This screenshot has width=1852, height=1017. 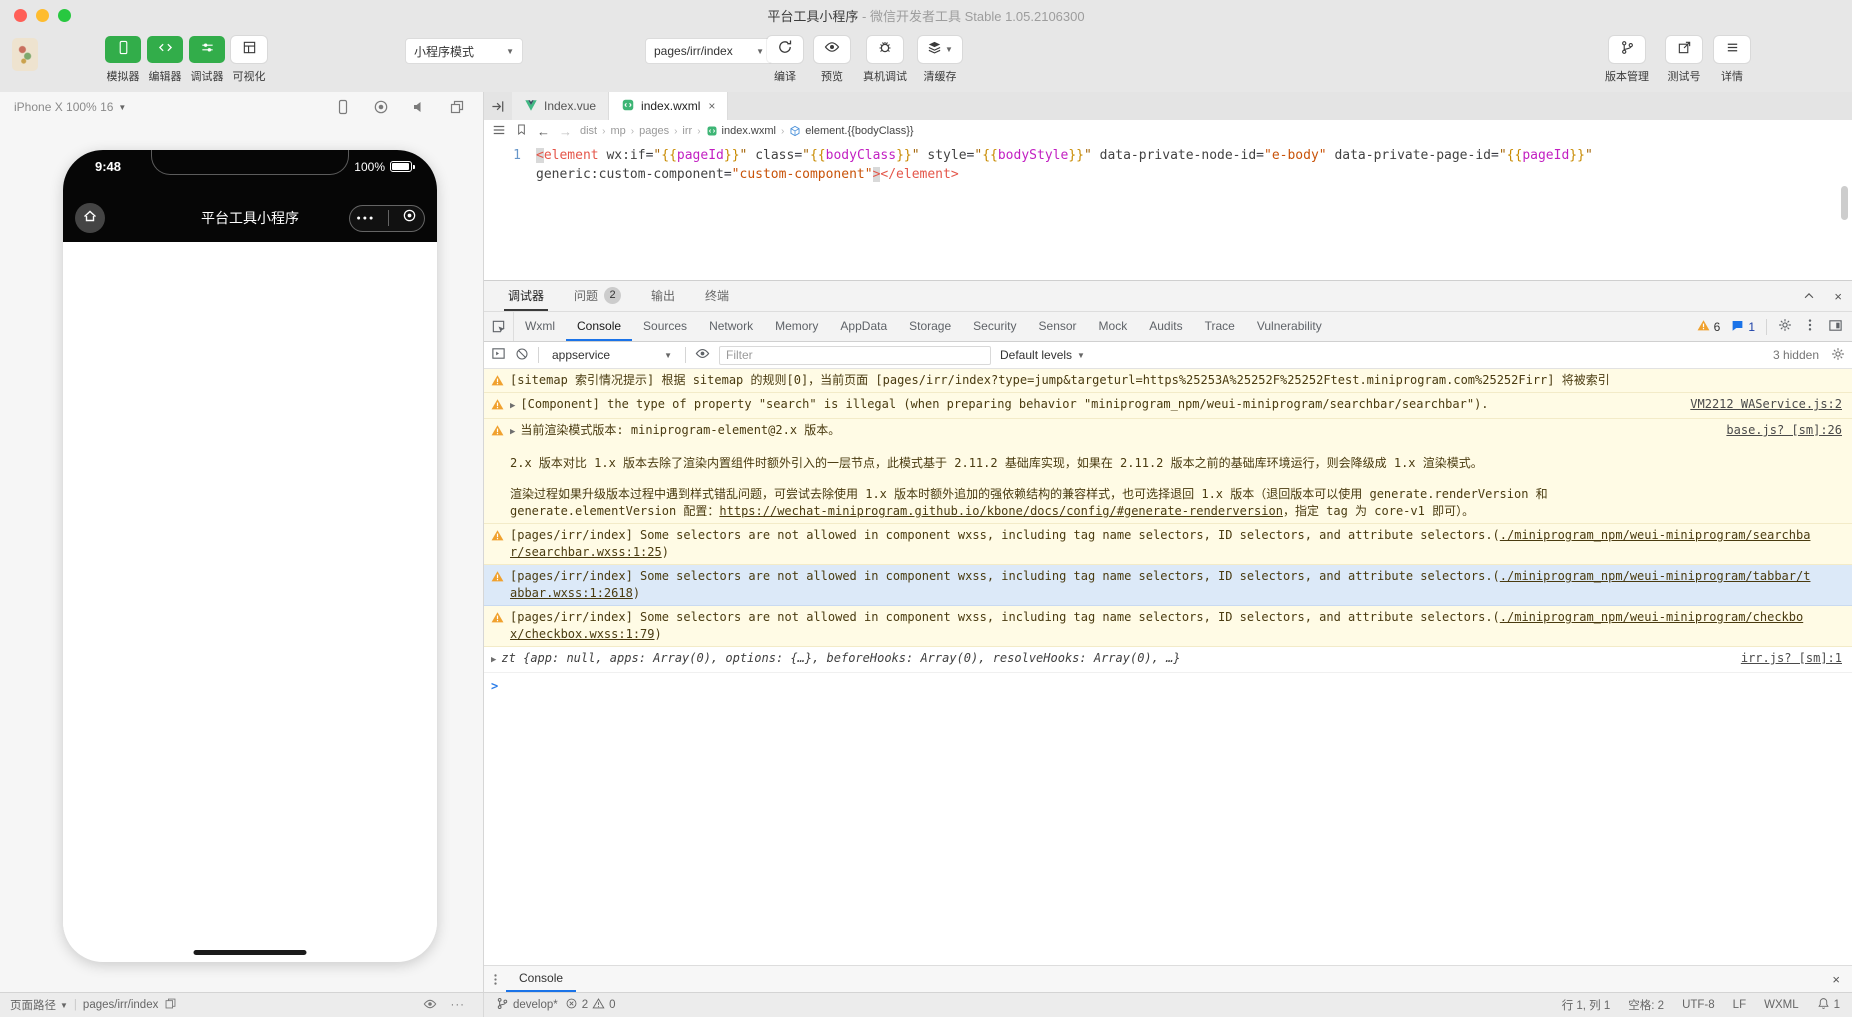 I want to click on breadcrumb-item: index.wxml, so click(x=741, y=131).